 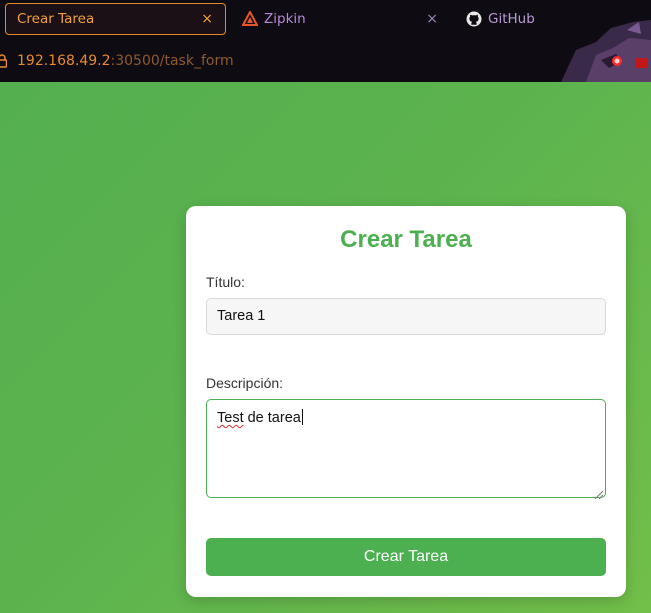 I want to click on tab-title: Crear Tarea, so click(x=56, y=19).